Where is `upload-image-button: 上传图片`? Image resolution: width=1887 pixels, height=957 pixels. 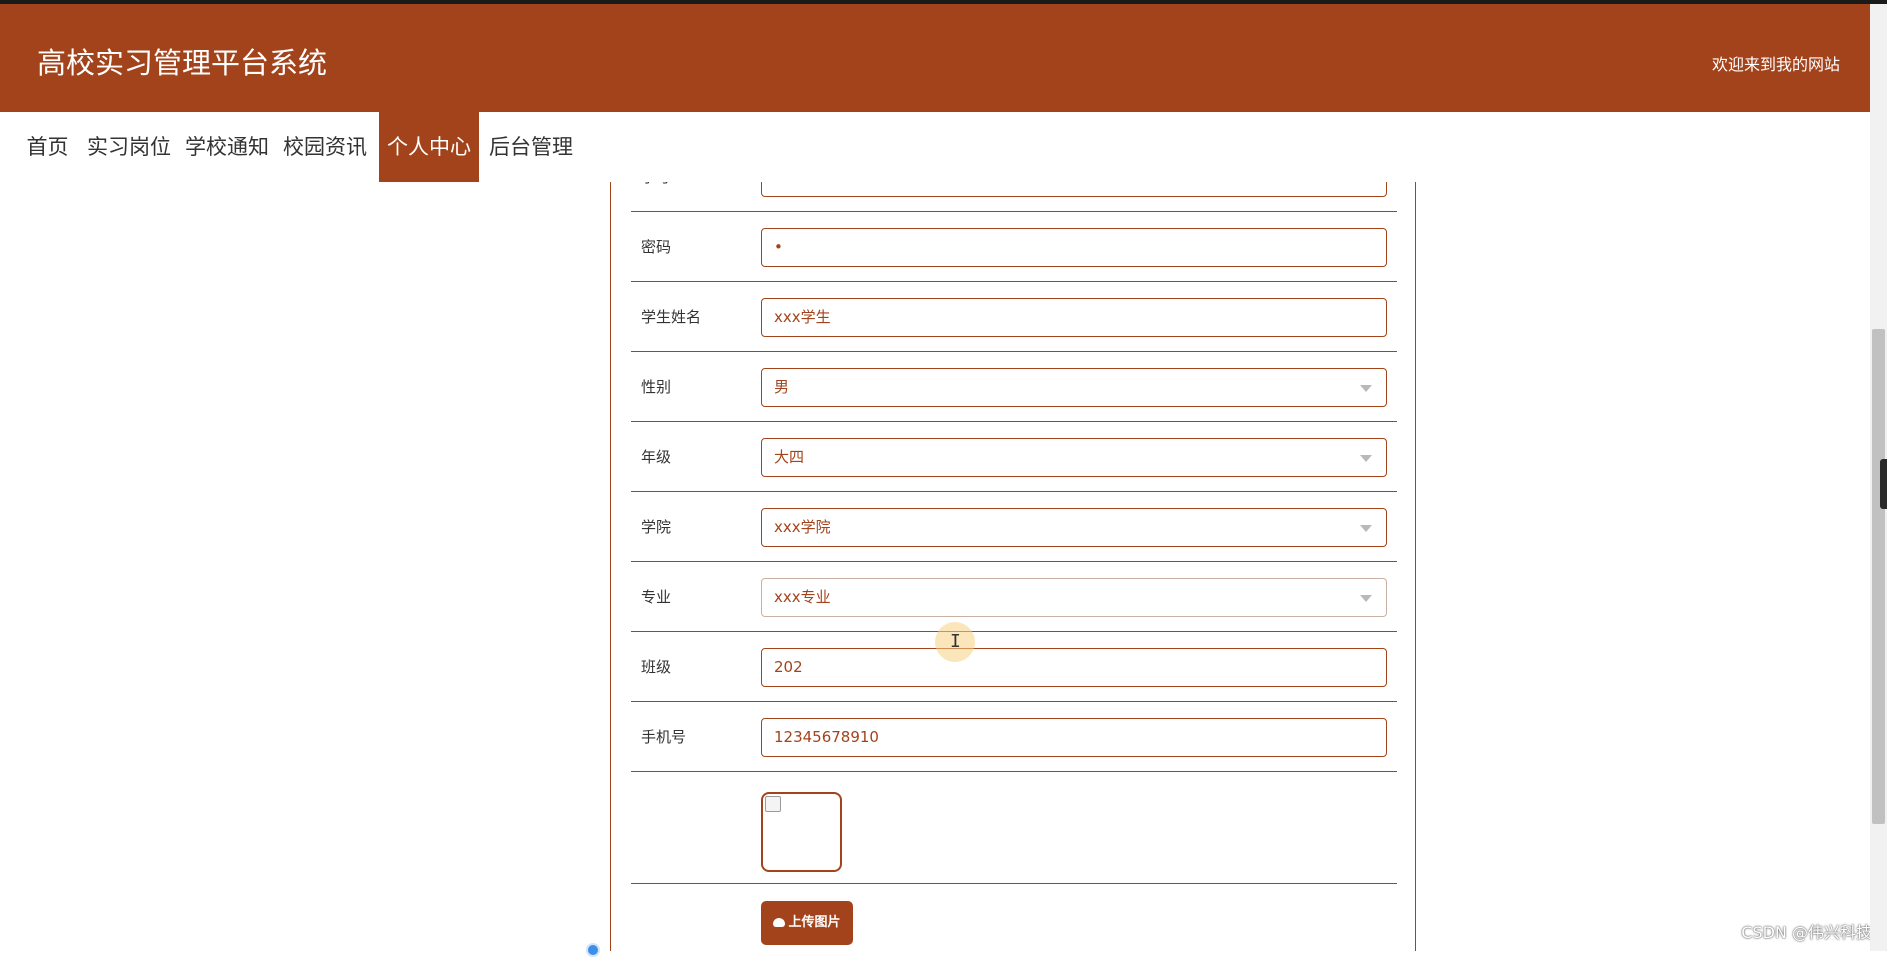 upload-image-button: 上传图片 is located at coordinates (807, 923).